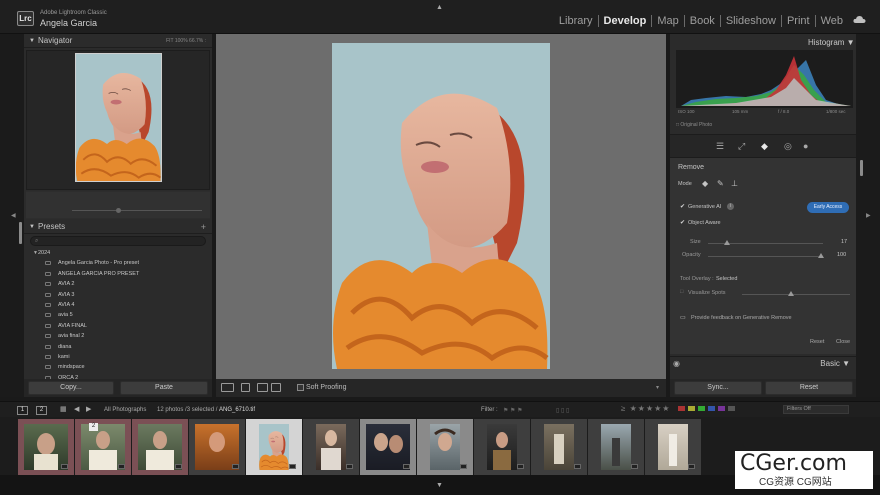 The width and height of the screenshot is (880, 495). What do you see at coordinates (828, 207) in the screenshot?
I see `early-access-badge: Early Access` at bounding box center [828, 207].